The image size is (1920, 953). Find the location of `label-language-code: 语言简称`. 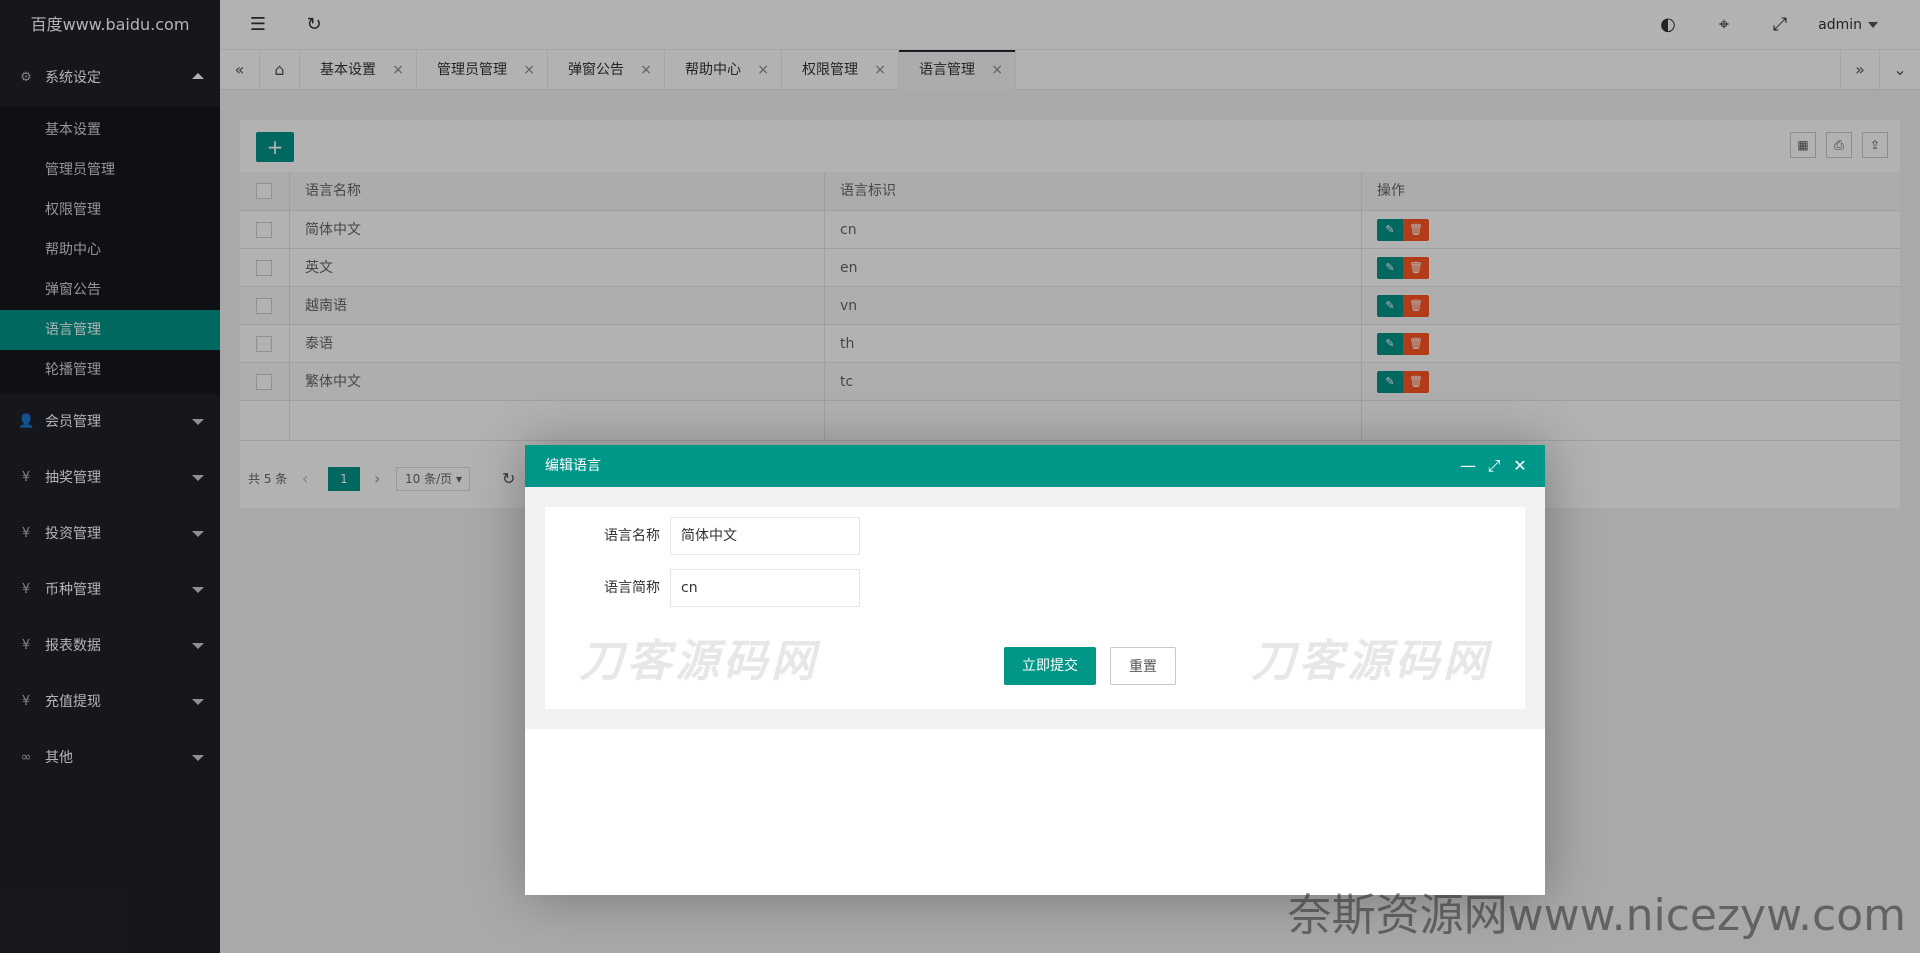

label-language-code: 语言简称 is located at coordinates (632, 588).